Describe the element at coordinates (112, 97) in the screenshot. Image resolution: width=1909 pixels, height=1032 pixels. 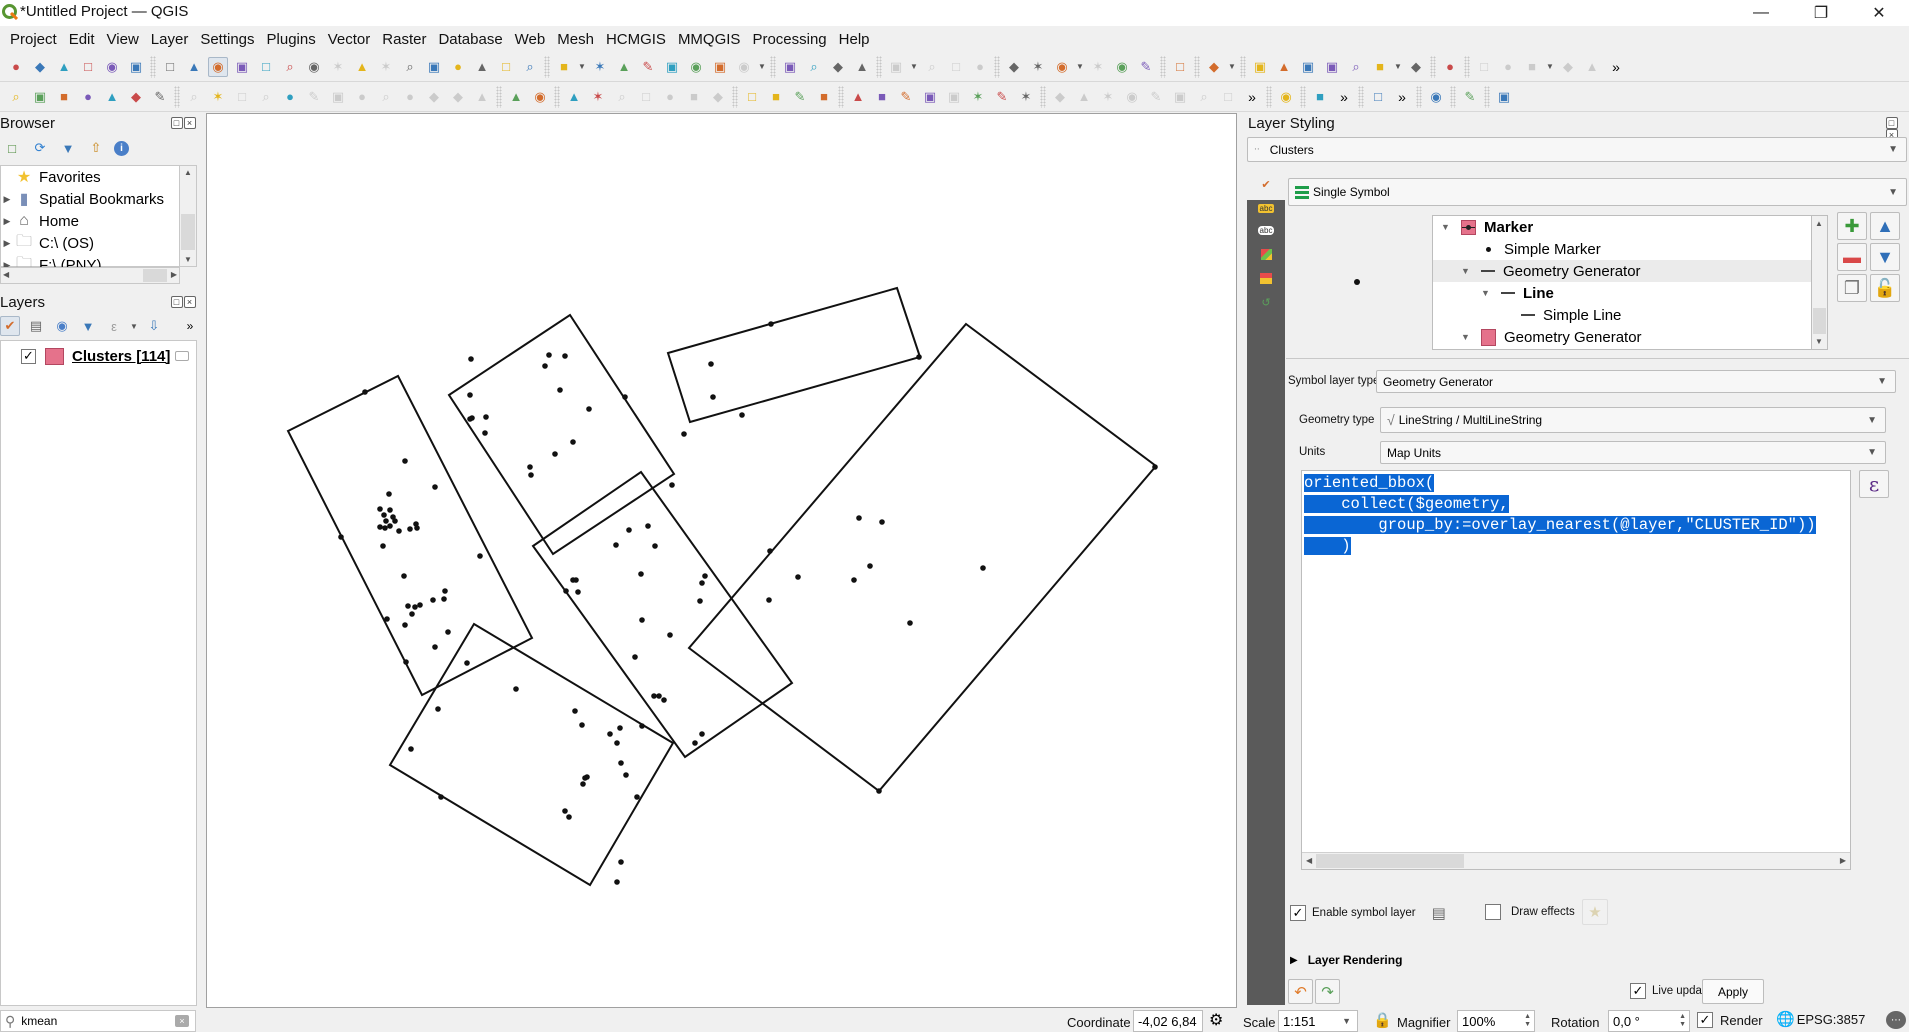
I see `add-raster-icon: ▲` at that location.